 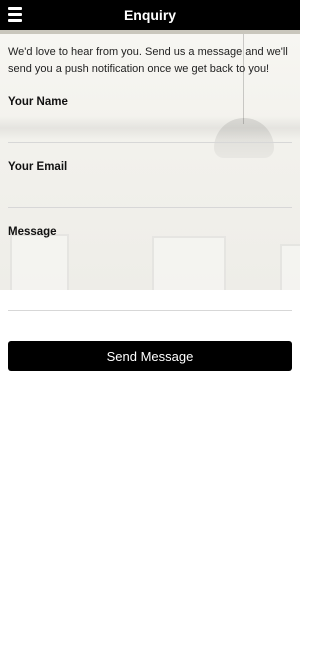 I want to click on menu-line-bottom, so click(x=15, y=20).